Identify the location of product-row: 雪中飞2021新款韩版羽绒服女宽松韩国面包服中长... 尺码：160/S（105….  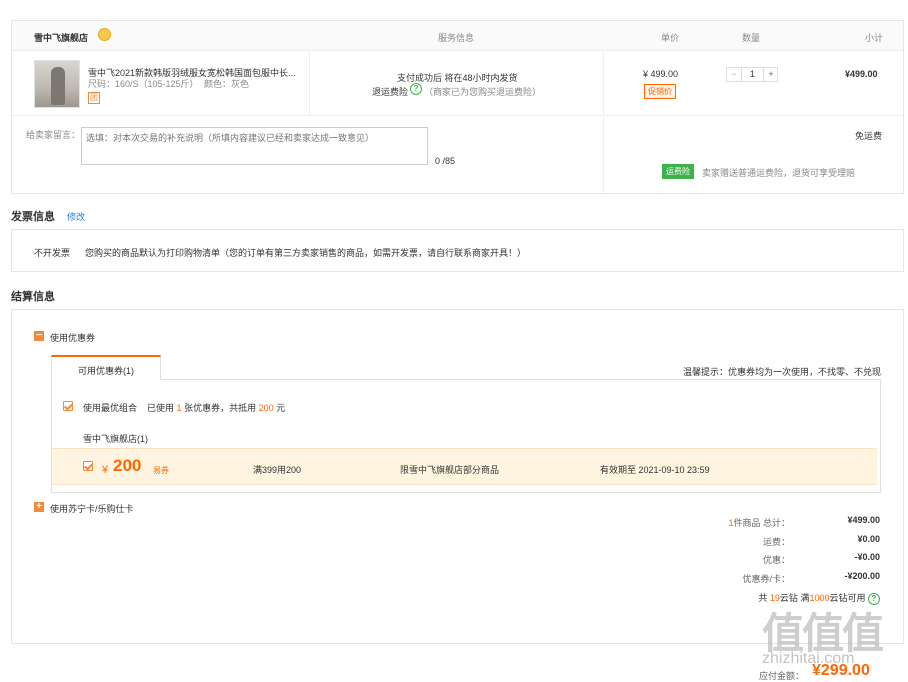
(457, 84).